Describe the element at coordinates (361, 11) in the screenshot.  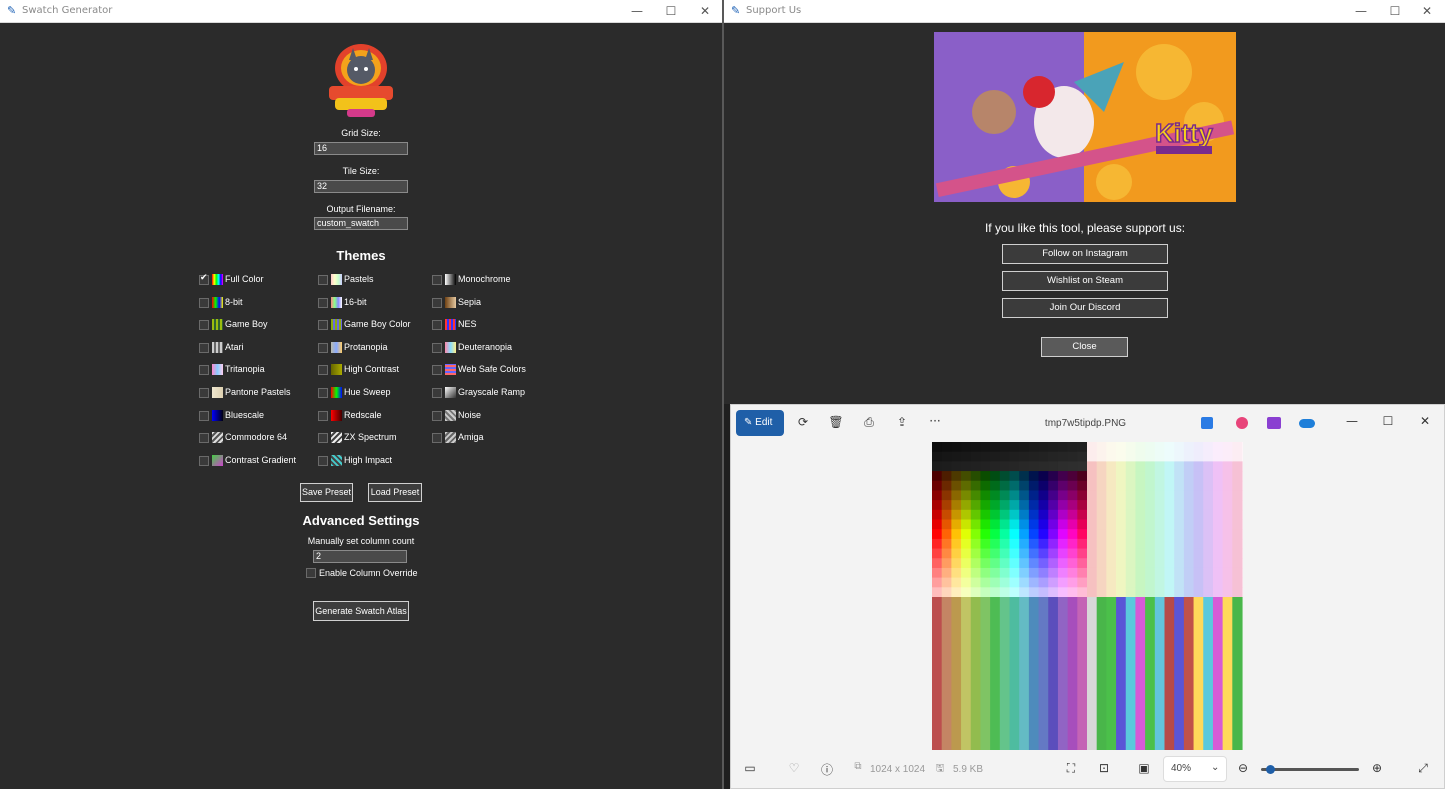
I see `titlebar: ✎ Swatch Generator — ☐ ✕` at that location.